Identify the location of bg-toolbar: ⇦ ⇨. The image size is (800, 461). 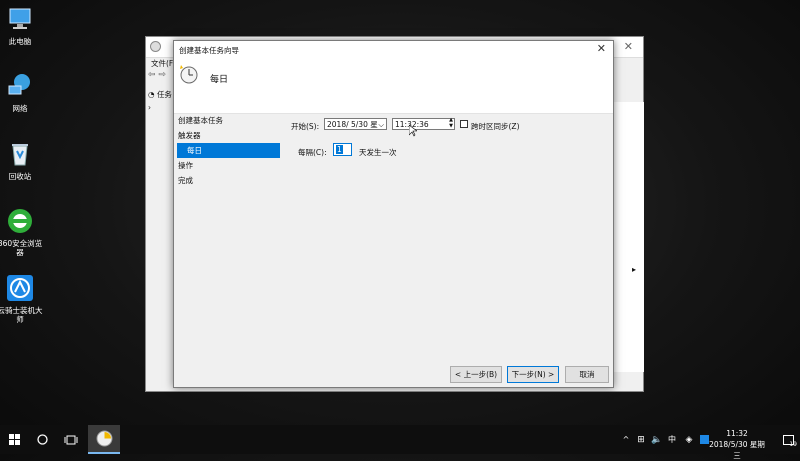
(157, 75).